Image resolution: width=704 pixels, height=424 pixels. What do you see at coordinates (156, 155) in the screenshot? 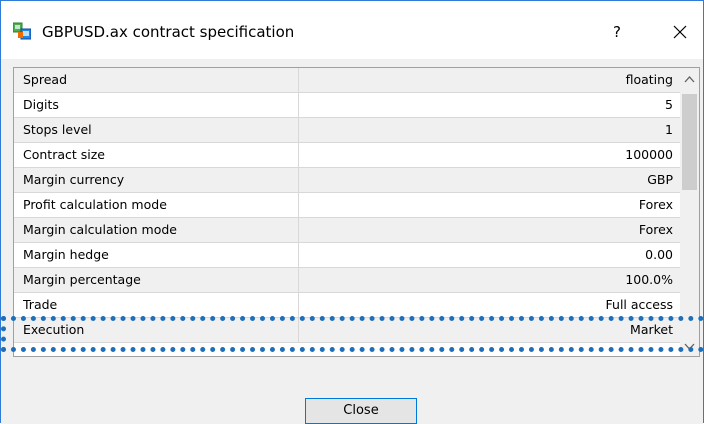
I see `property-name: Contract size` at bounding box center [156, 155].